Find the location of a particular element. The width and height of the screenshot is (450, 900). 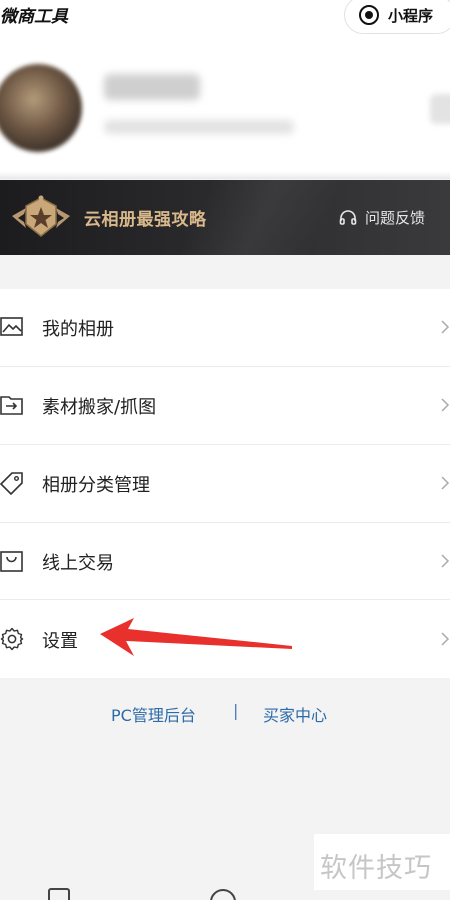

target-icon is located at coordinates (369, 15).